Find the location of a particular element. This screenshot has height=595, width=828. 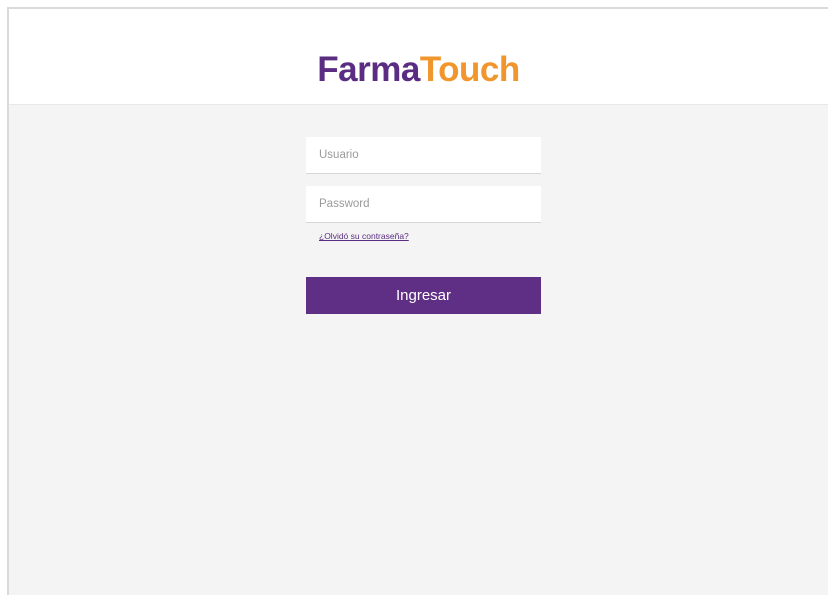

login-button: Ingresar is located at coordinates (423, 295).